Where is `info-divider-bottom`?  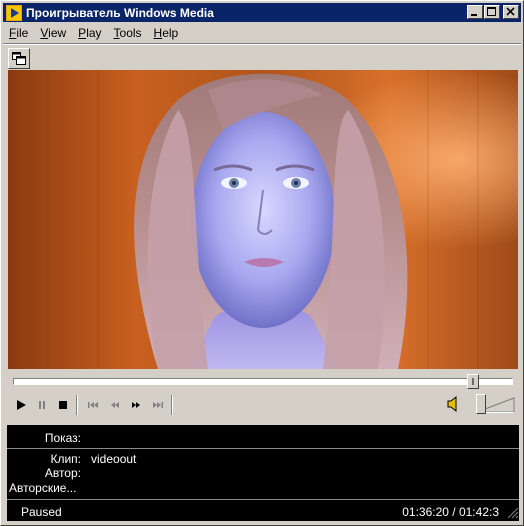
info-divider-bottom is located at coordinates (263, 499).